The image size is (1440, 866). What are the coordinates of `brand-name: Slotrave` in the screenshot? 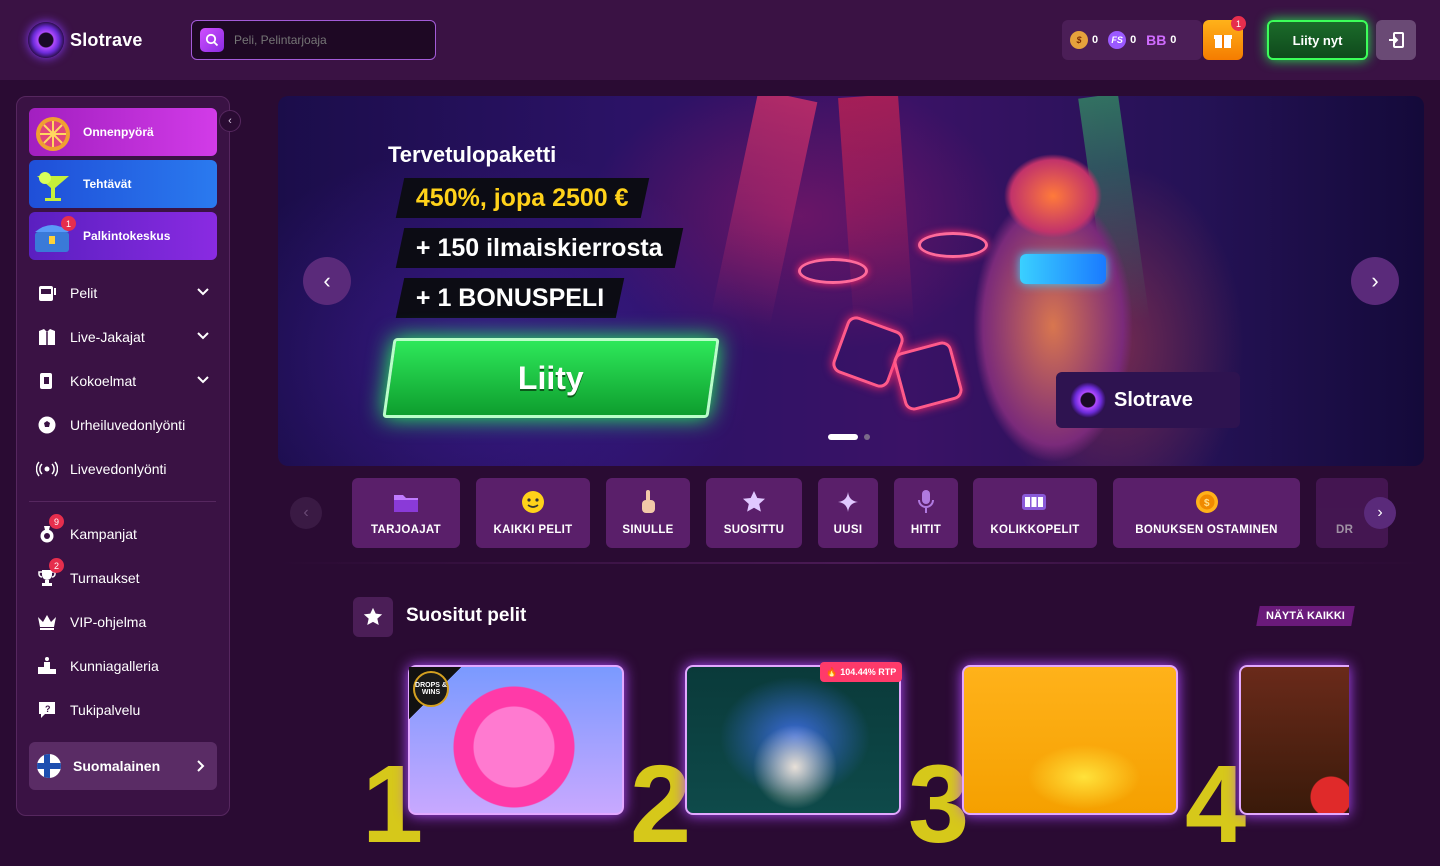 It's located at (106, 39).